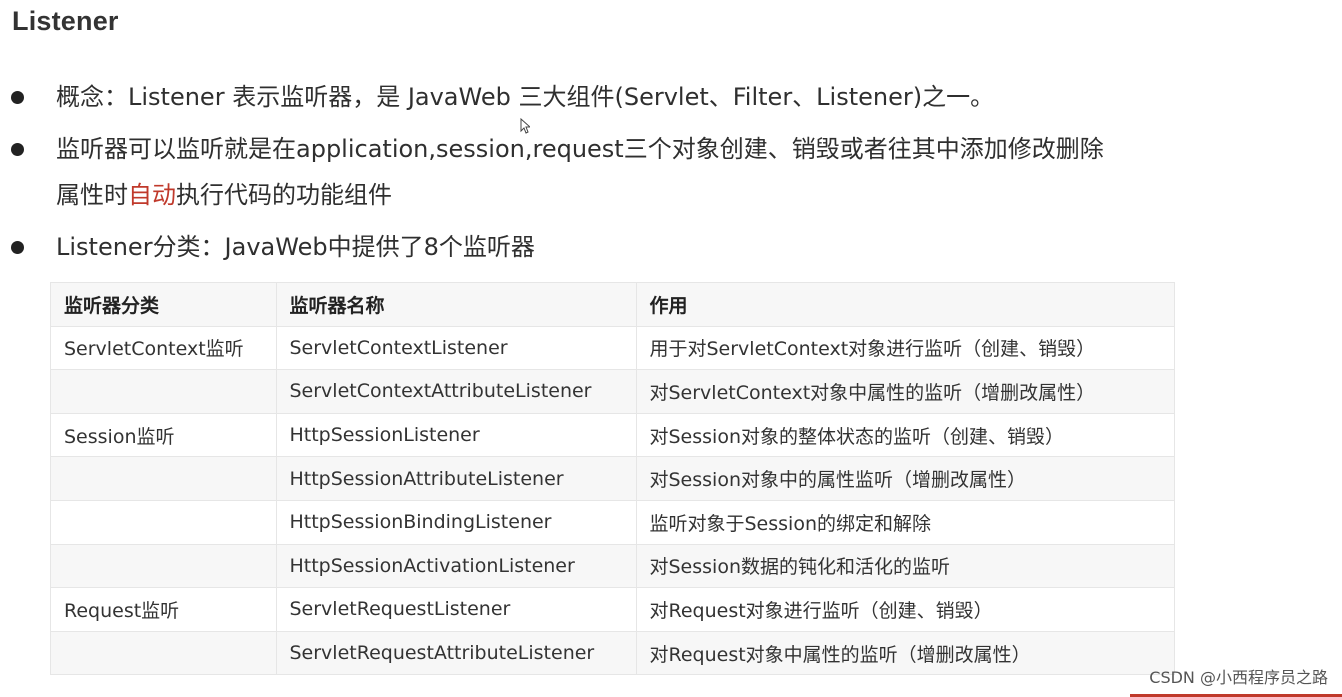  Describe the element at coordinates (456, 522) in the screenshot. I see `table-cell-name: HttpSessionBindingListener` at that location.